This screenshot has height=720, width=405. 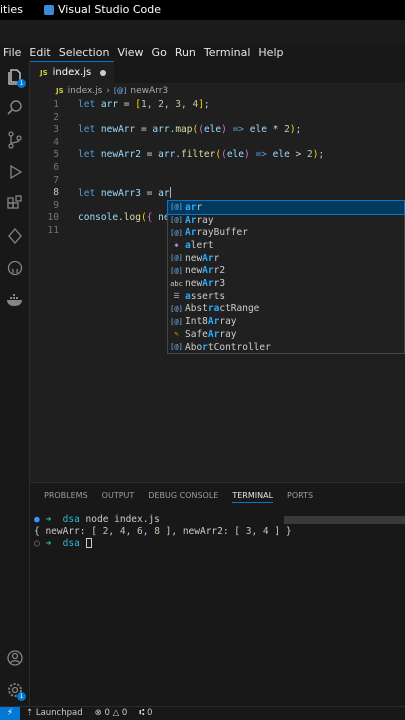 What do you see at coordinates (253, 497) in the screenshot?
I see `tab-terminal: TERMINAL` at bounding box center [253, 497].